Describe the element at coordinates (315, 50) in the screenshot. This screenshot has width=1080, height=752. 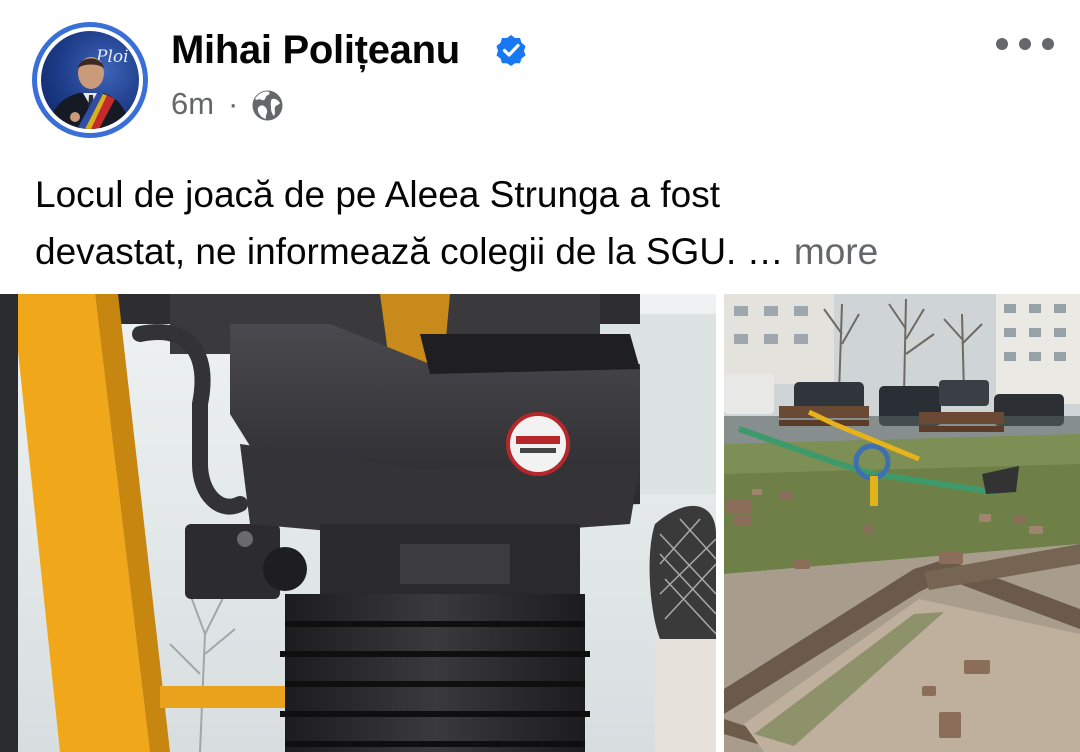
I see `author-name: Mihai Polițeanu` at that location.